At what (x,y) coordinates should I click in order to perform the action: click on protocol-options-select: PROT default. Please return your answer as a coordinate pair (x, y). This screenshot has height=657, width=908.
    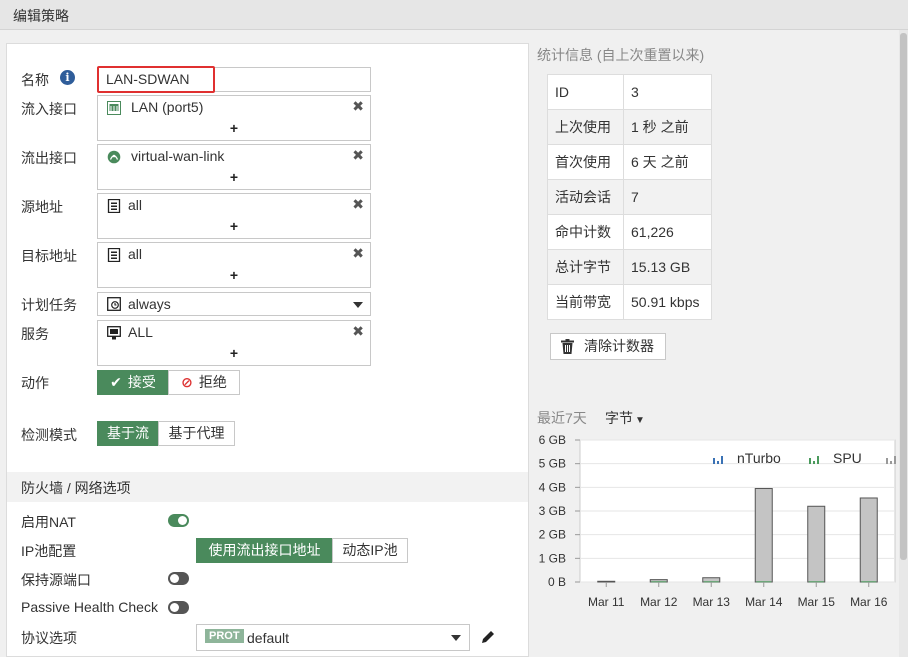
    Looking at the image, I should click on (333, 637).